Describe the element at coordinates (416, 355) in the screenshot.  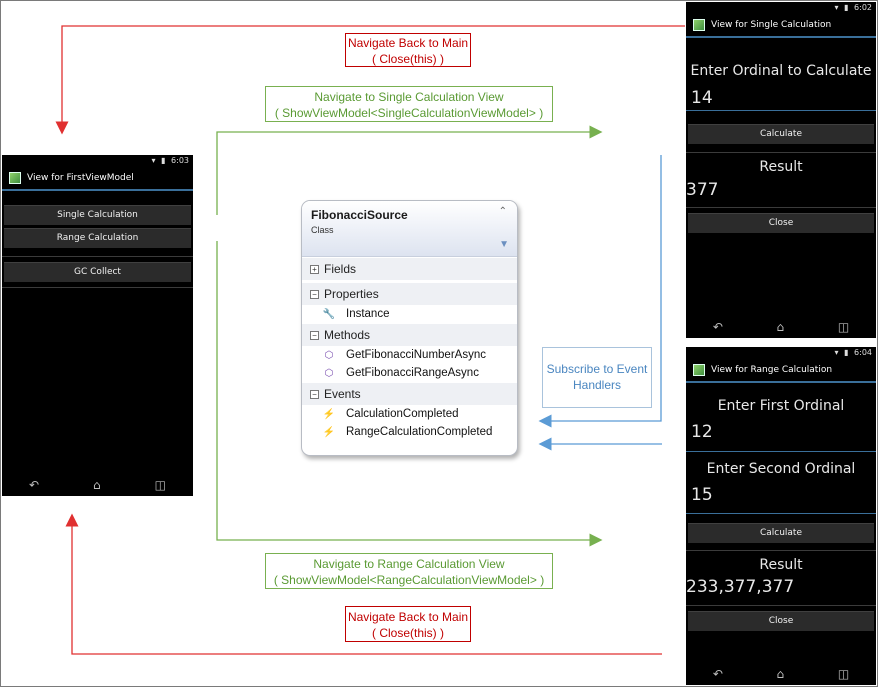
I see `method-name: GetFibonacciNumberAsync` at that location.